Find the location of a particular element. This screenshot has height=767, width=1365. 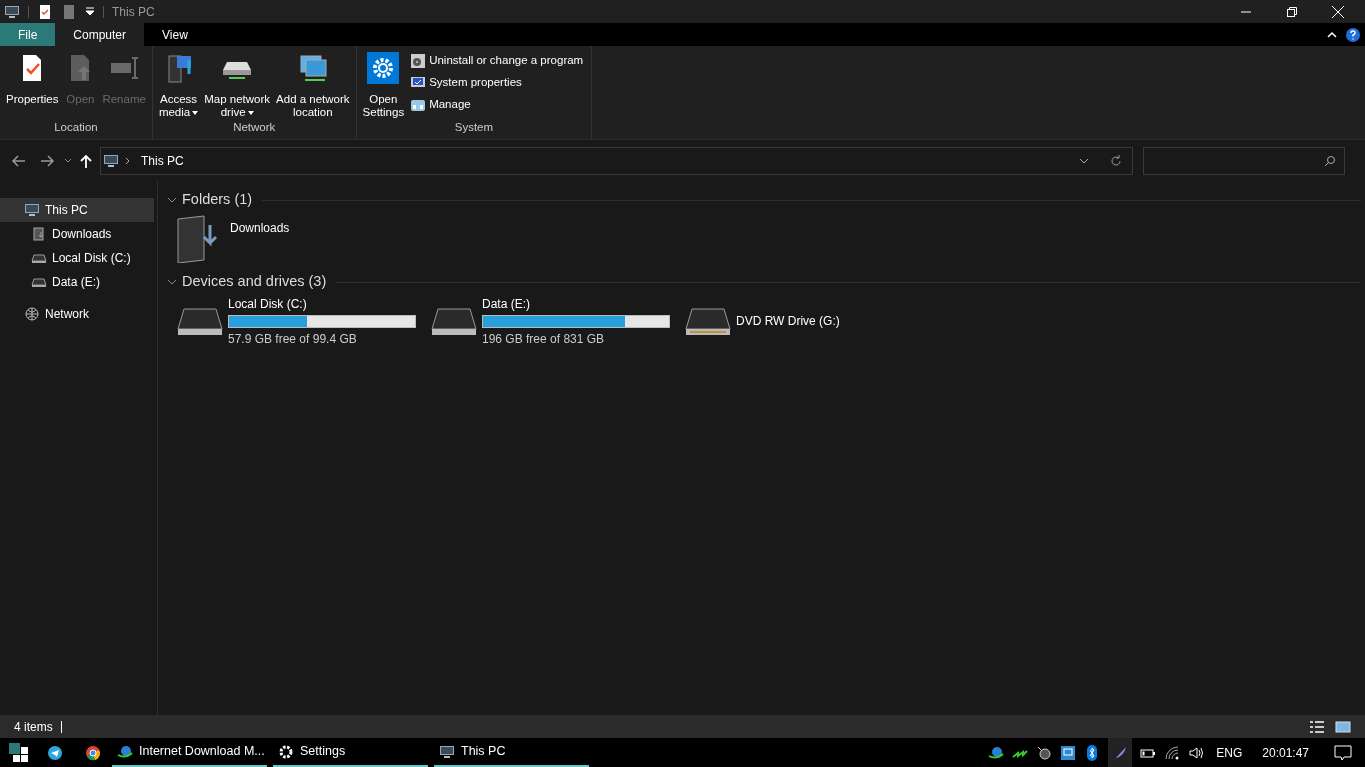

group-header: Devices and drives (3) is located at coordinates (254, 282).